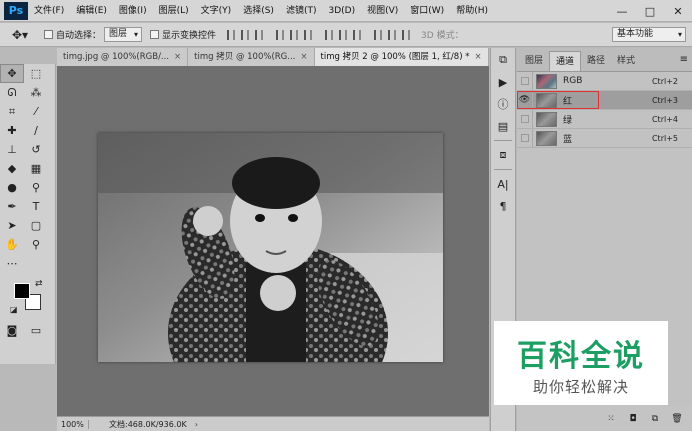 The image size is (692, 431). I want to click on distribute-top-icon, so click(329, 34).